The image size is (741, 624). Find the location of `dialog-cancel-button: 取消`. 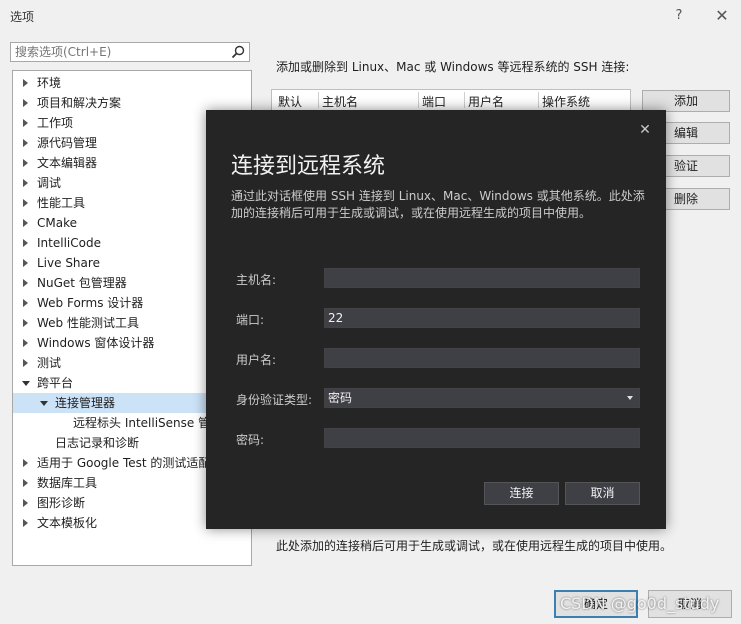

dialog-cancel-button: 取消 is located at coordinates (602, 493).